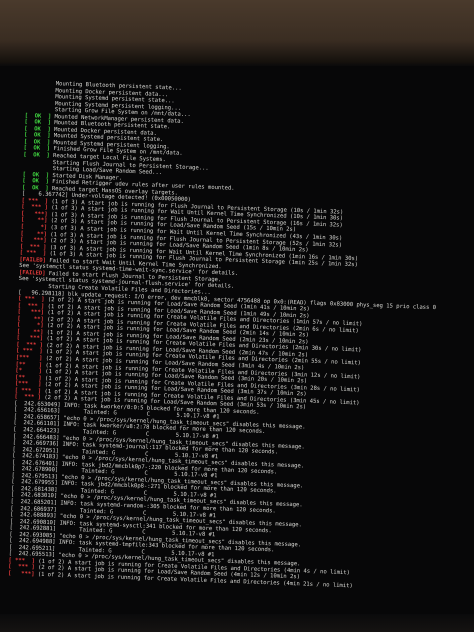  Describe the element at coordinates (237, 623) in the screenshot. I see `monitor-bezel` at that location.